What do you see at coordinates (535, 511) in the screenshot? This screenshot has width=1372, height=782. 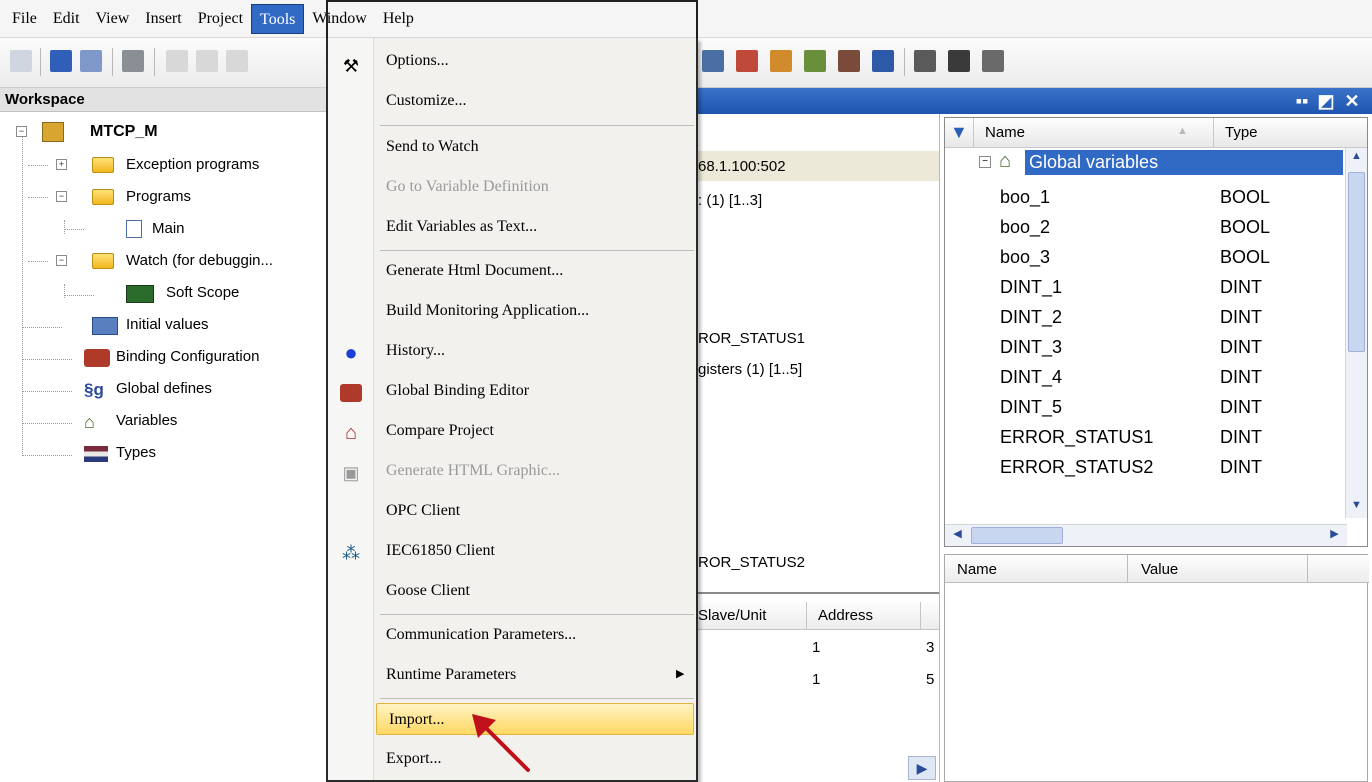 I see `menu-item-opc-client: OPC Client` at bounding box center [535, 511].